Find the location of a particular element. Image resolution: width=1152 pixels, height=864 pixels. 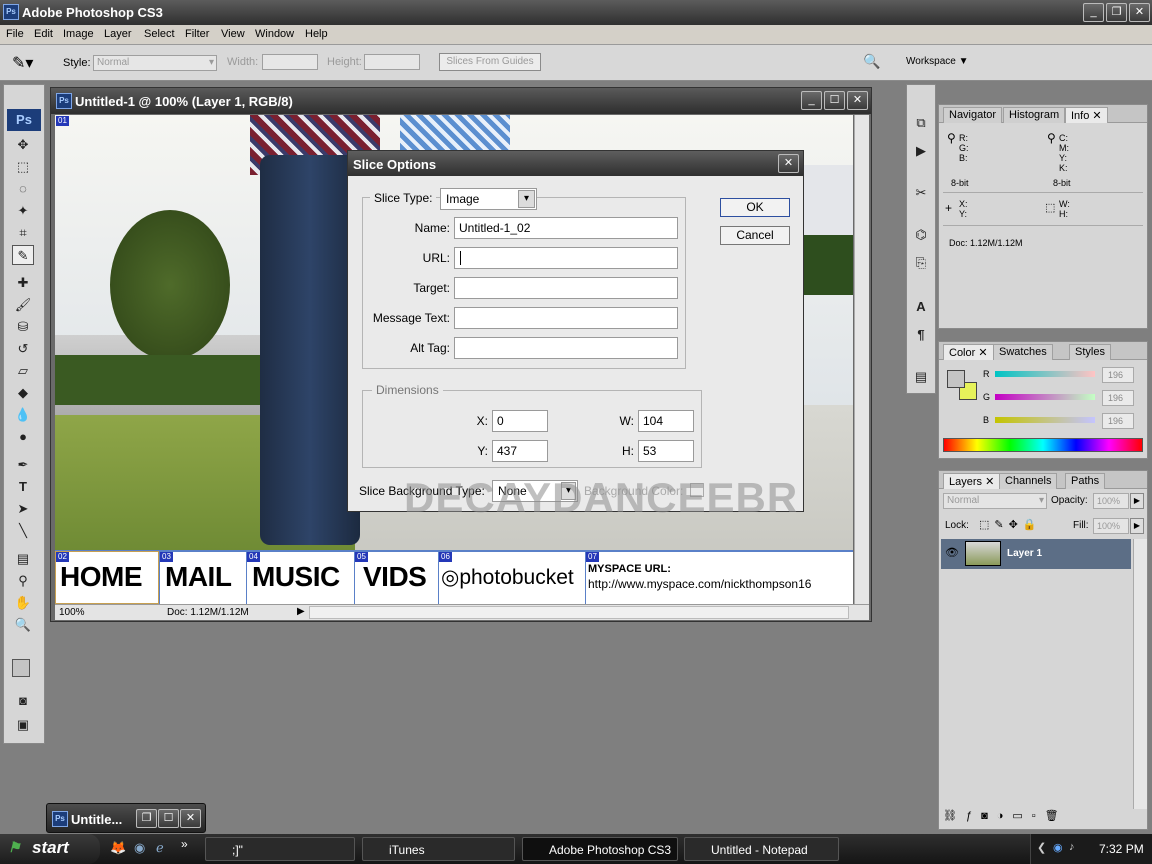

alt-tag-input is located at coordinates (566, 348).